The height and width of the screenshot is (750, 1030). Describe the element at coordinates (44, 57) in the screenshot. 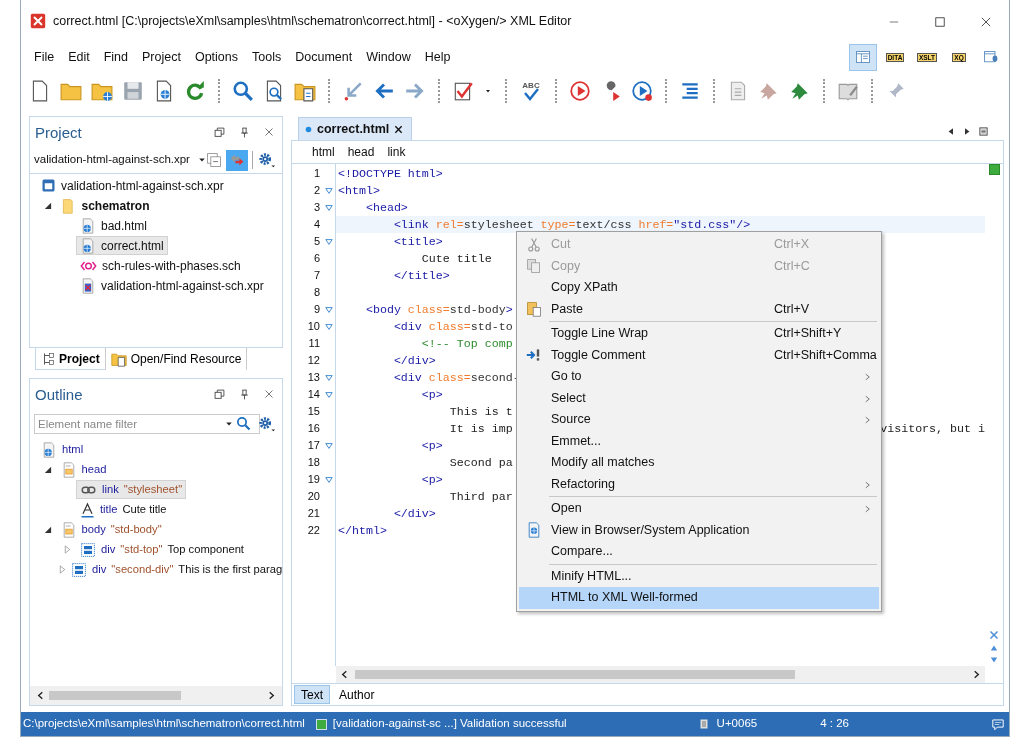

I see `menu-item: File` at that location.